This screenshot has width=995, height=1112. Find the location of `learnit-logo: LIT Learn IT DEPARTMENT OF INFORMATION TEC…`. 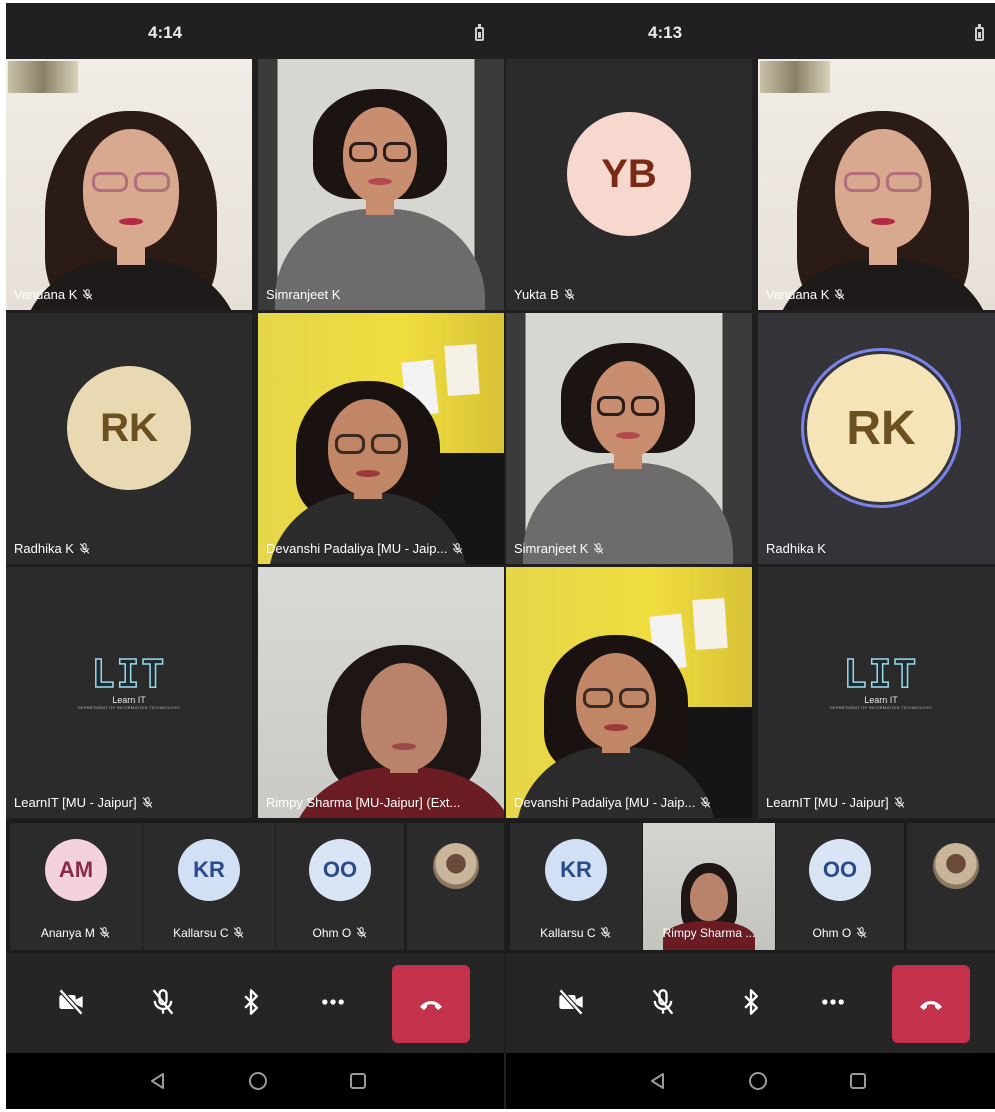

learnit-logo: LIT Learn IT DEPARTMENT OF INFORMATION TEC… is located at coordinates (881, 682).